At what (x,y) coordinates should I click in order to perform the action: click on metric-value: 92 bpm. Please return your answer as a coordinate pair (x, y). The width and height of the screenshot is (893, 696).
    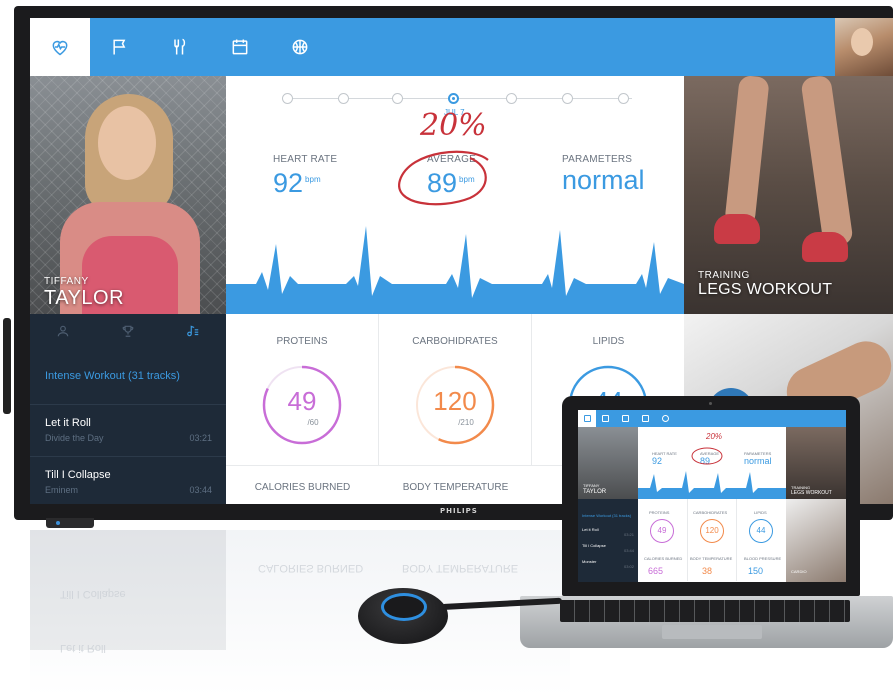
    Looking at the image, I should click on (305, 181).